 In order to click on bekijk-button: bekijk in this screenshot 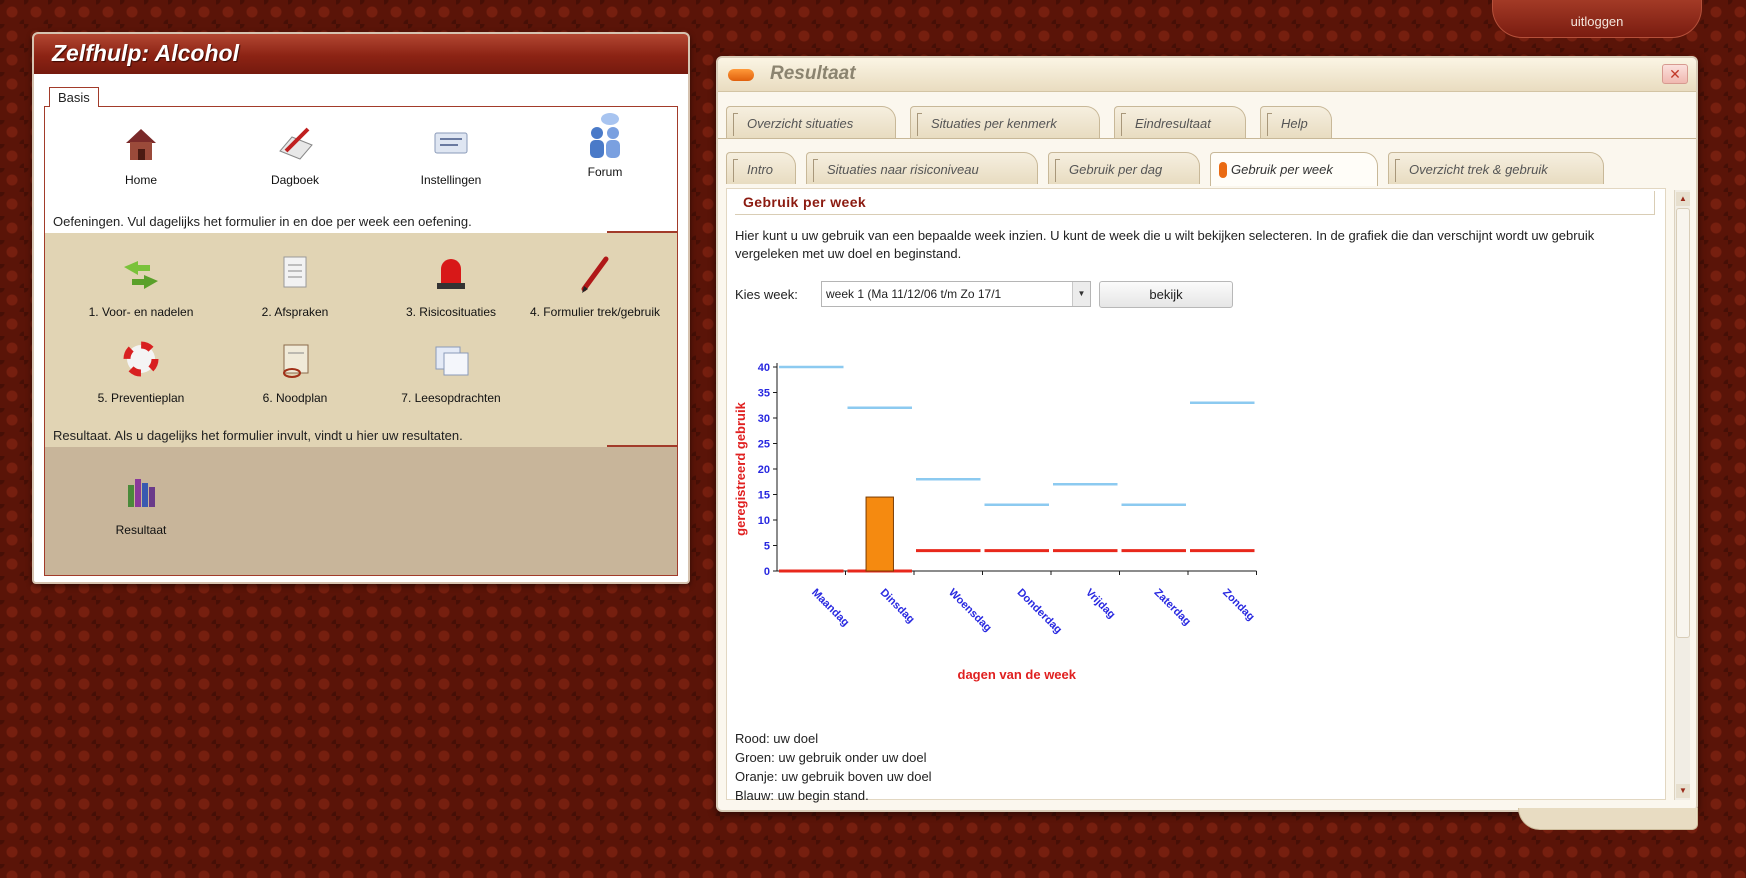, I will do `click(1166, 294)`.